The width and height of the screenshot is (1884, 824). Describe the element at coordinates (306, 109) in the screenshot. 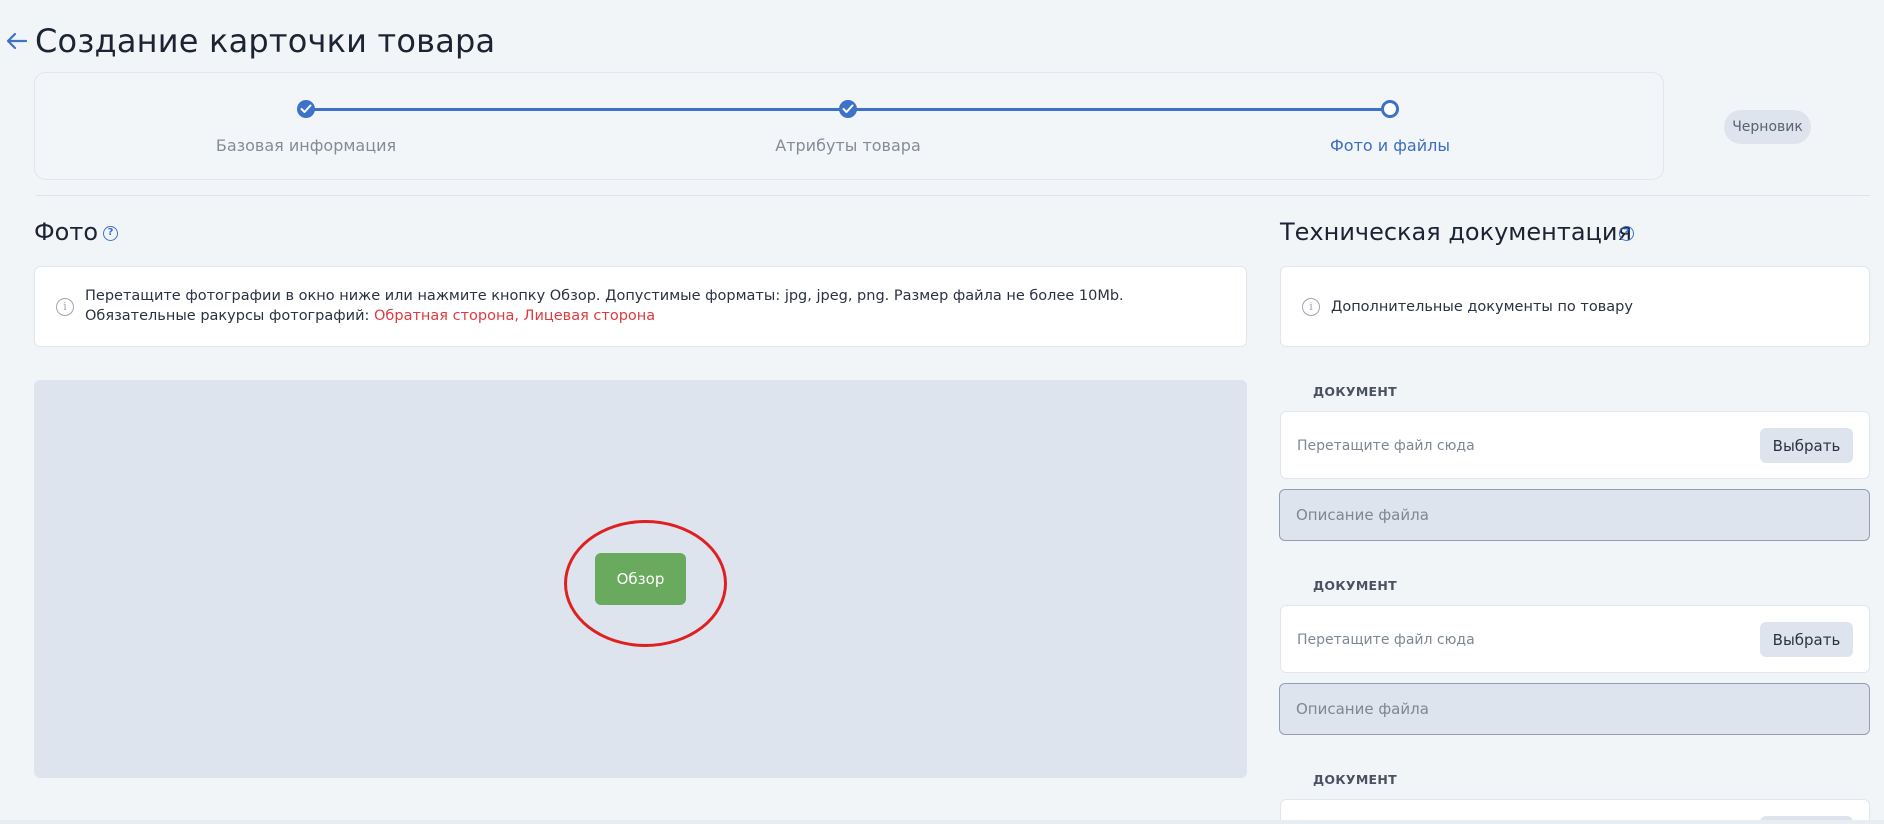

I see `step-1-check-icon` at that location.